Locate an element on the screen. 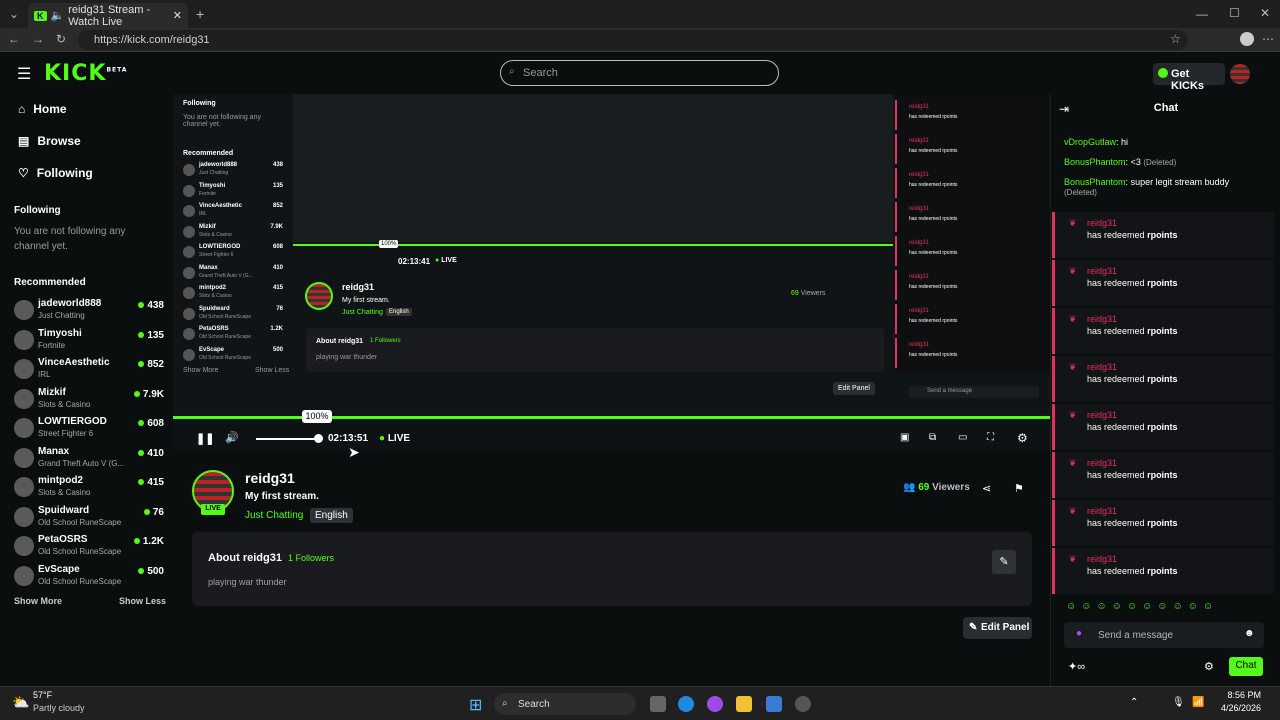 The image size is (1280, 720). nav-following: ♡ Following is located at coordinates (55, 173).